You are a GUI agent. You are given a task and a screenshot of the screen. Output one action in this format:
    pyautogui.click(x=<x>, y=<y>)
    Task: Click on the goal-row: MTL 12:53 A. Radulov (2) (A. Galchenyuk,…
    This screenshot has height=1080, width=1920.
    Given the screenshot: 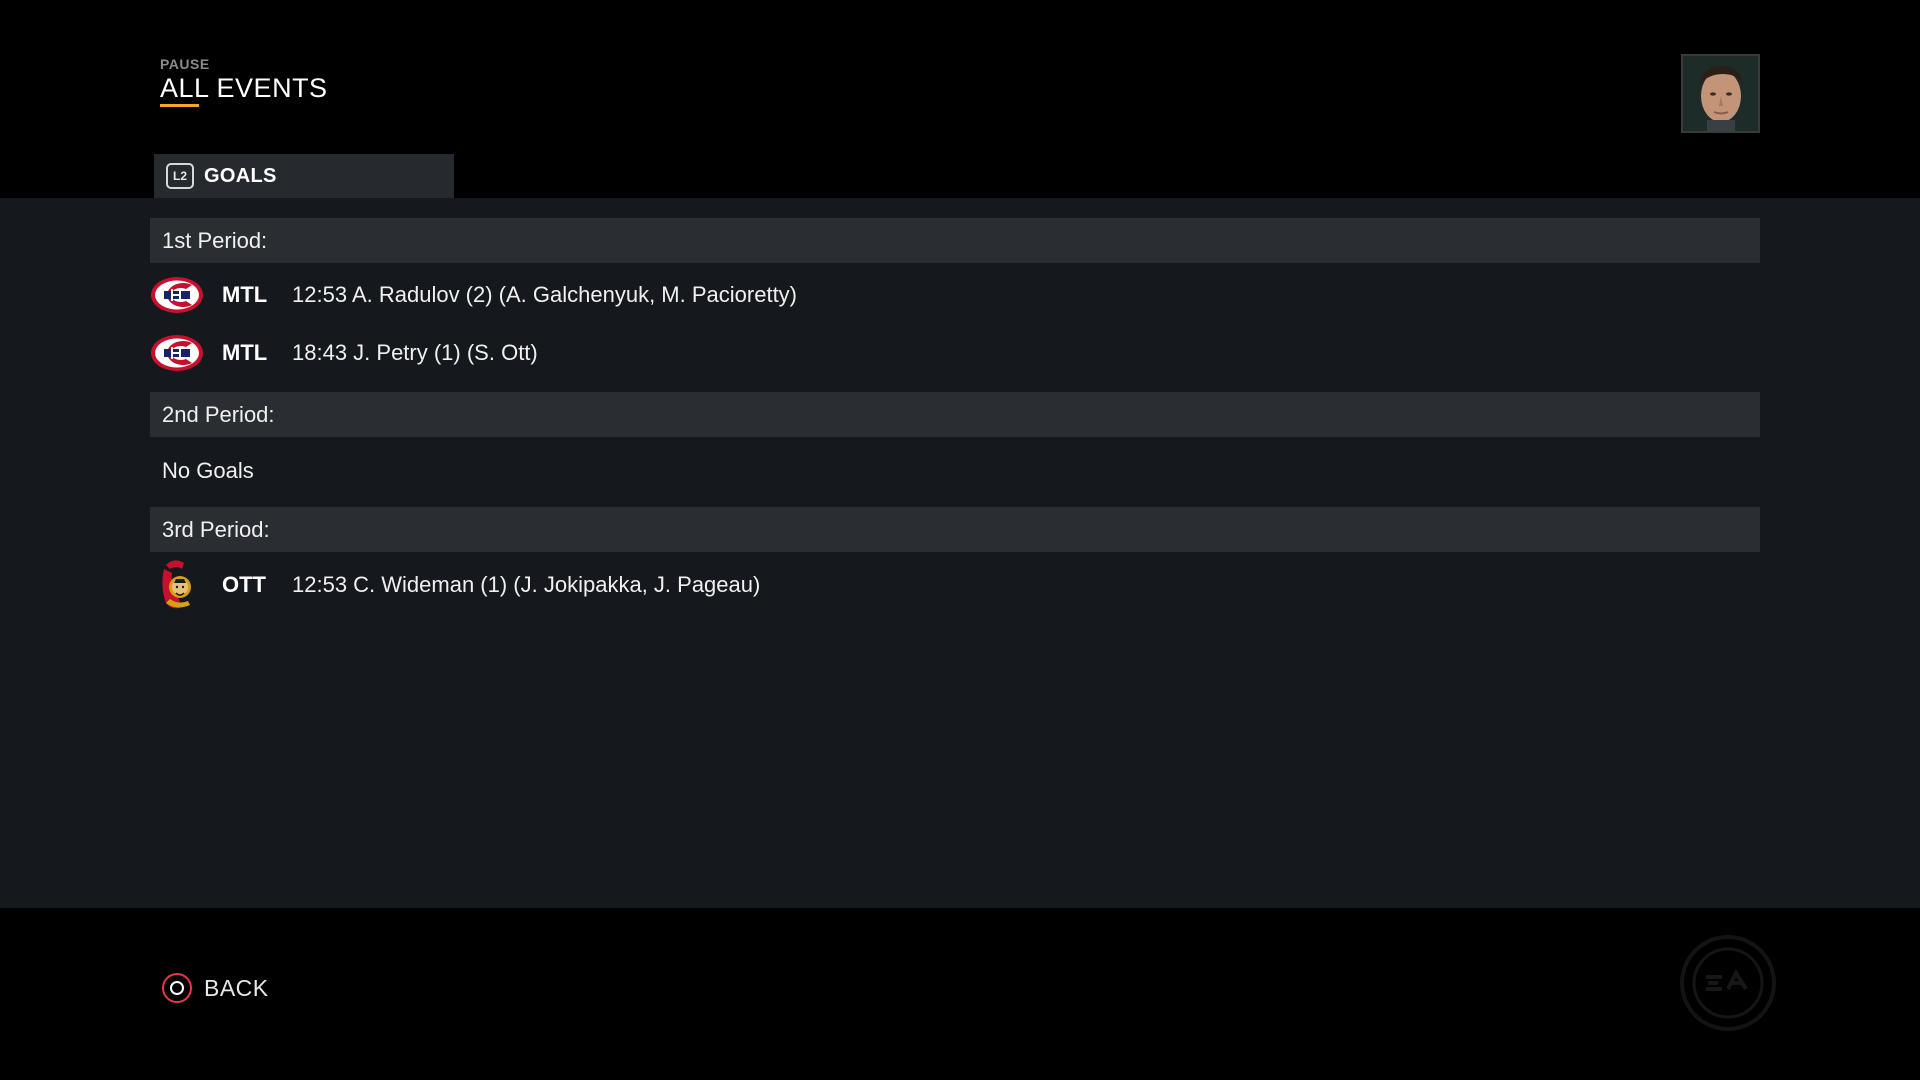 What is the action you would take?
    pyautogui.click(x=955, y=295)
    